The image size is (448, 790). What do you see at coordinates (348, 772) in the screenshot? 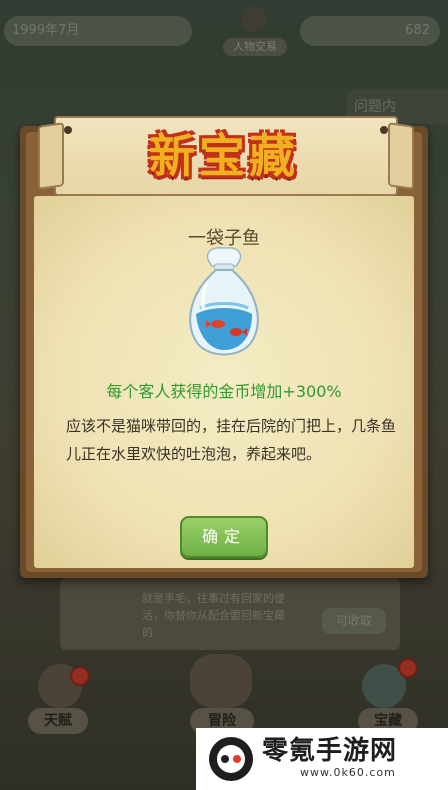
I see `watermark-url: www.0k60.com` at bounding box center [348, 772].